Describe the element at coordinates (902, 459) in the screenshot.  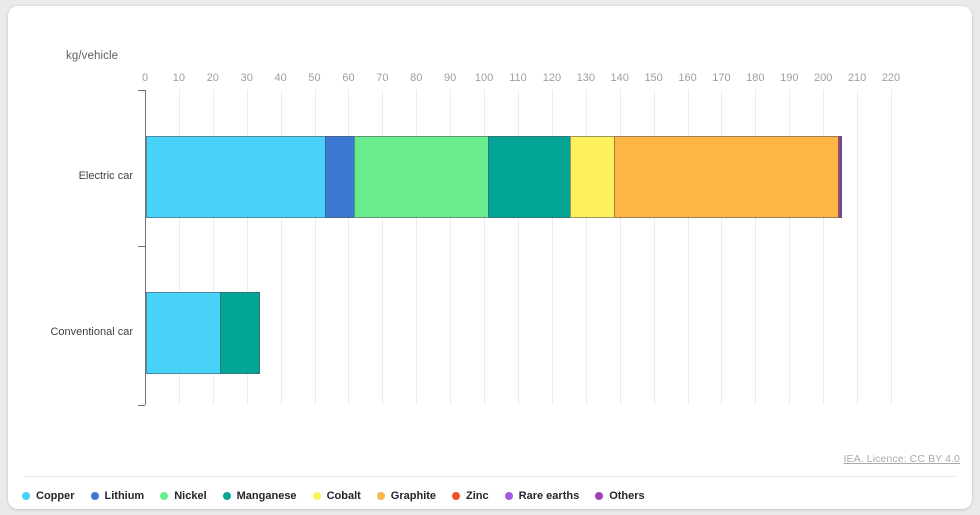
I see `licence-link: IEA. Licence: CC BY 4.0` at that location.